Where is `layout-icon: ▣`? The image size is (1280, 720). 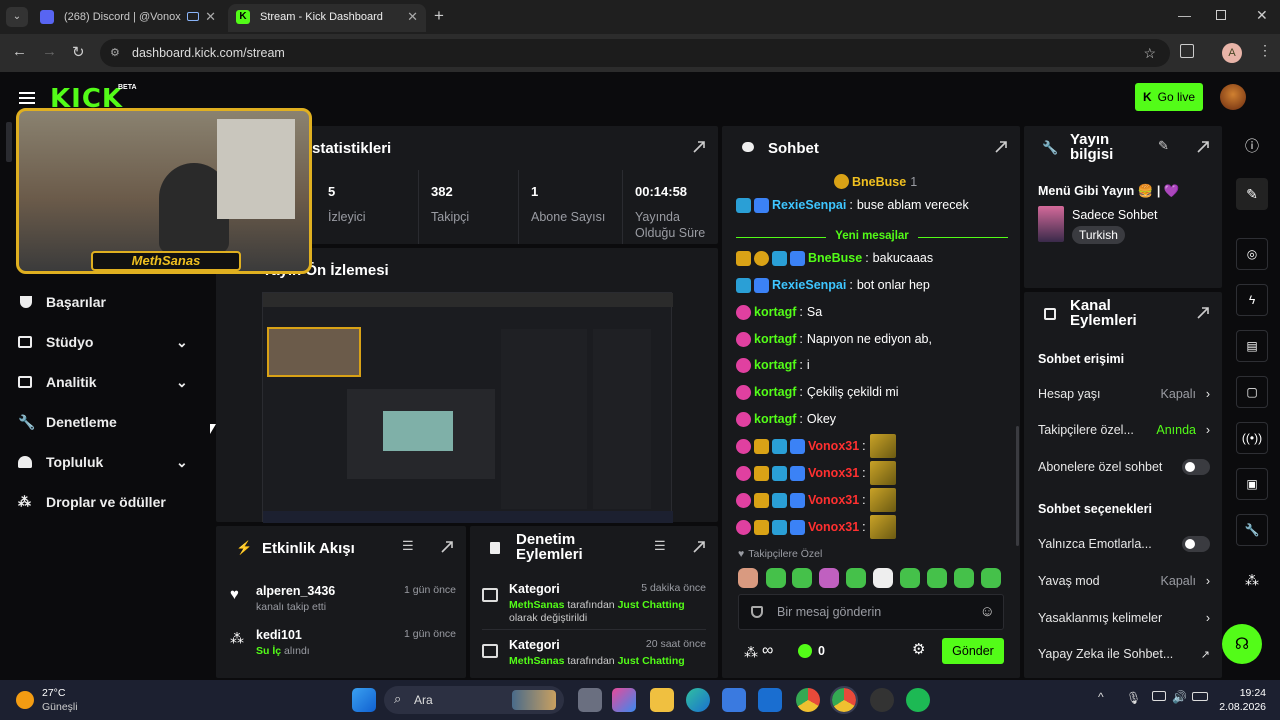
layout-icon: ▣ is located at coordinates (1252, 484).